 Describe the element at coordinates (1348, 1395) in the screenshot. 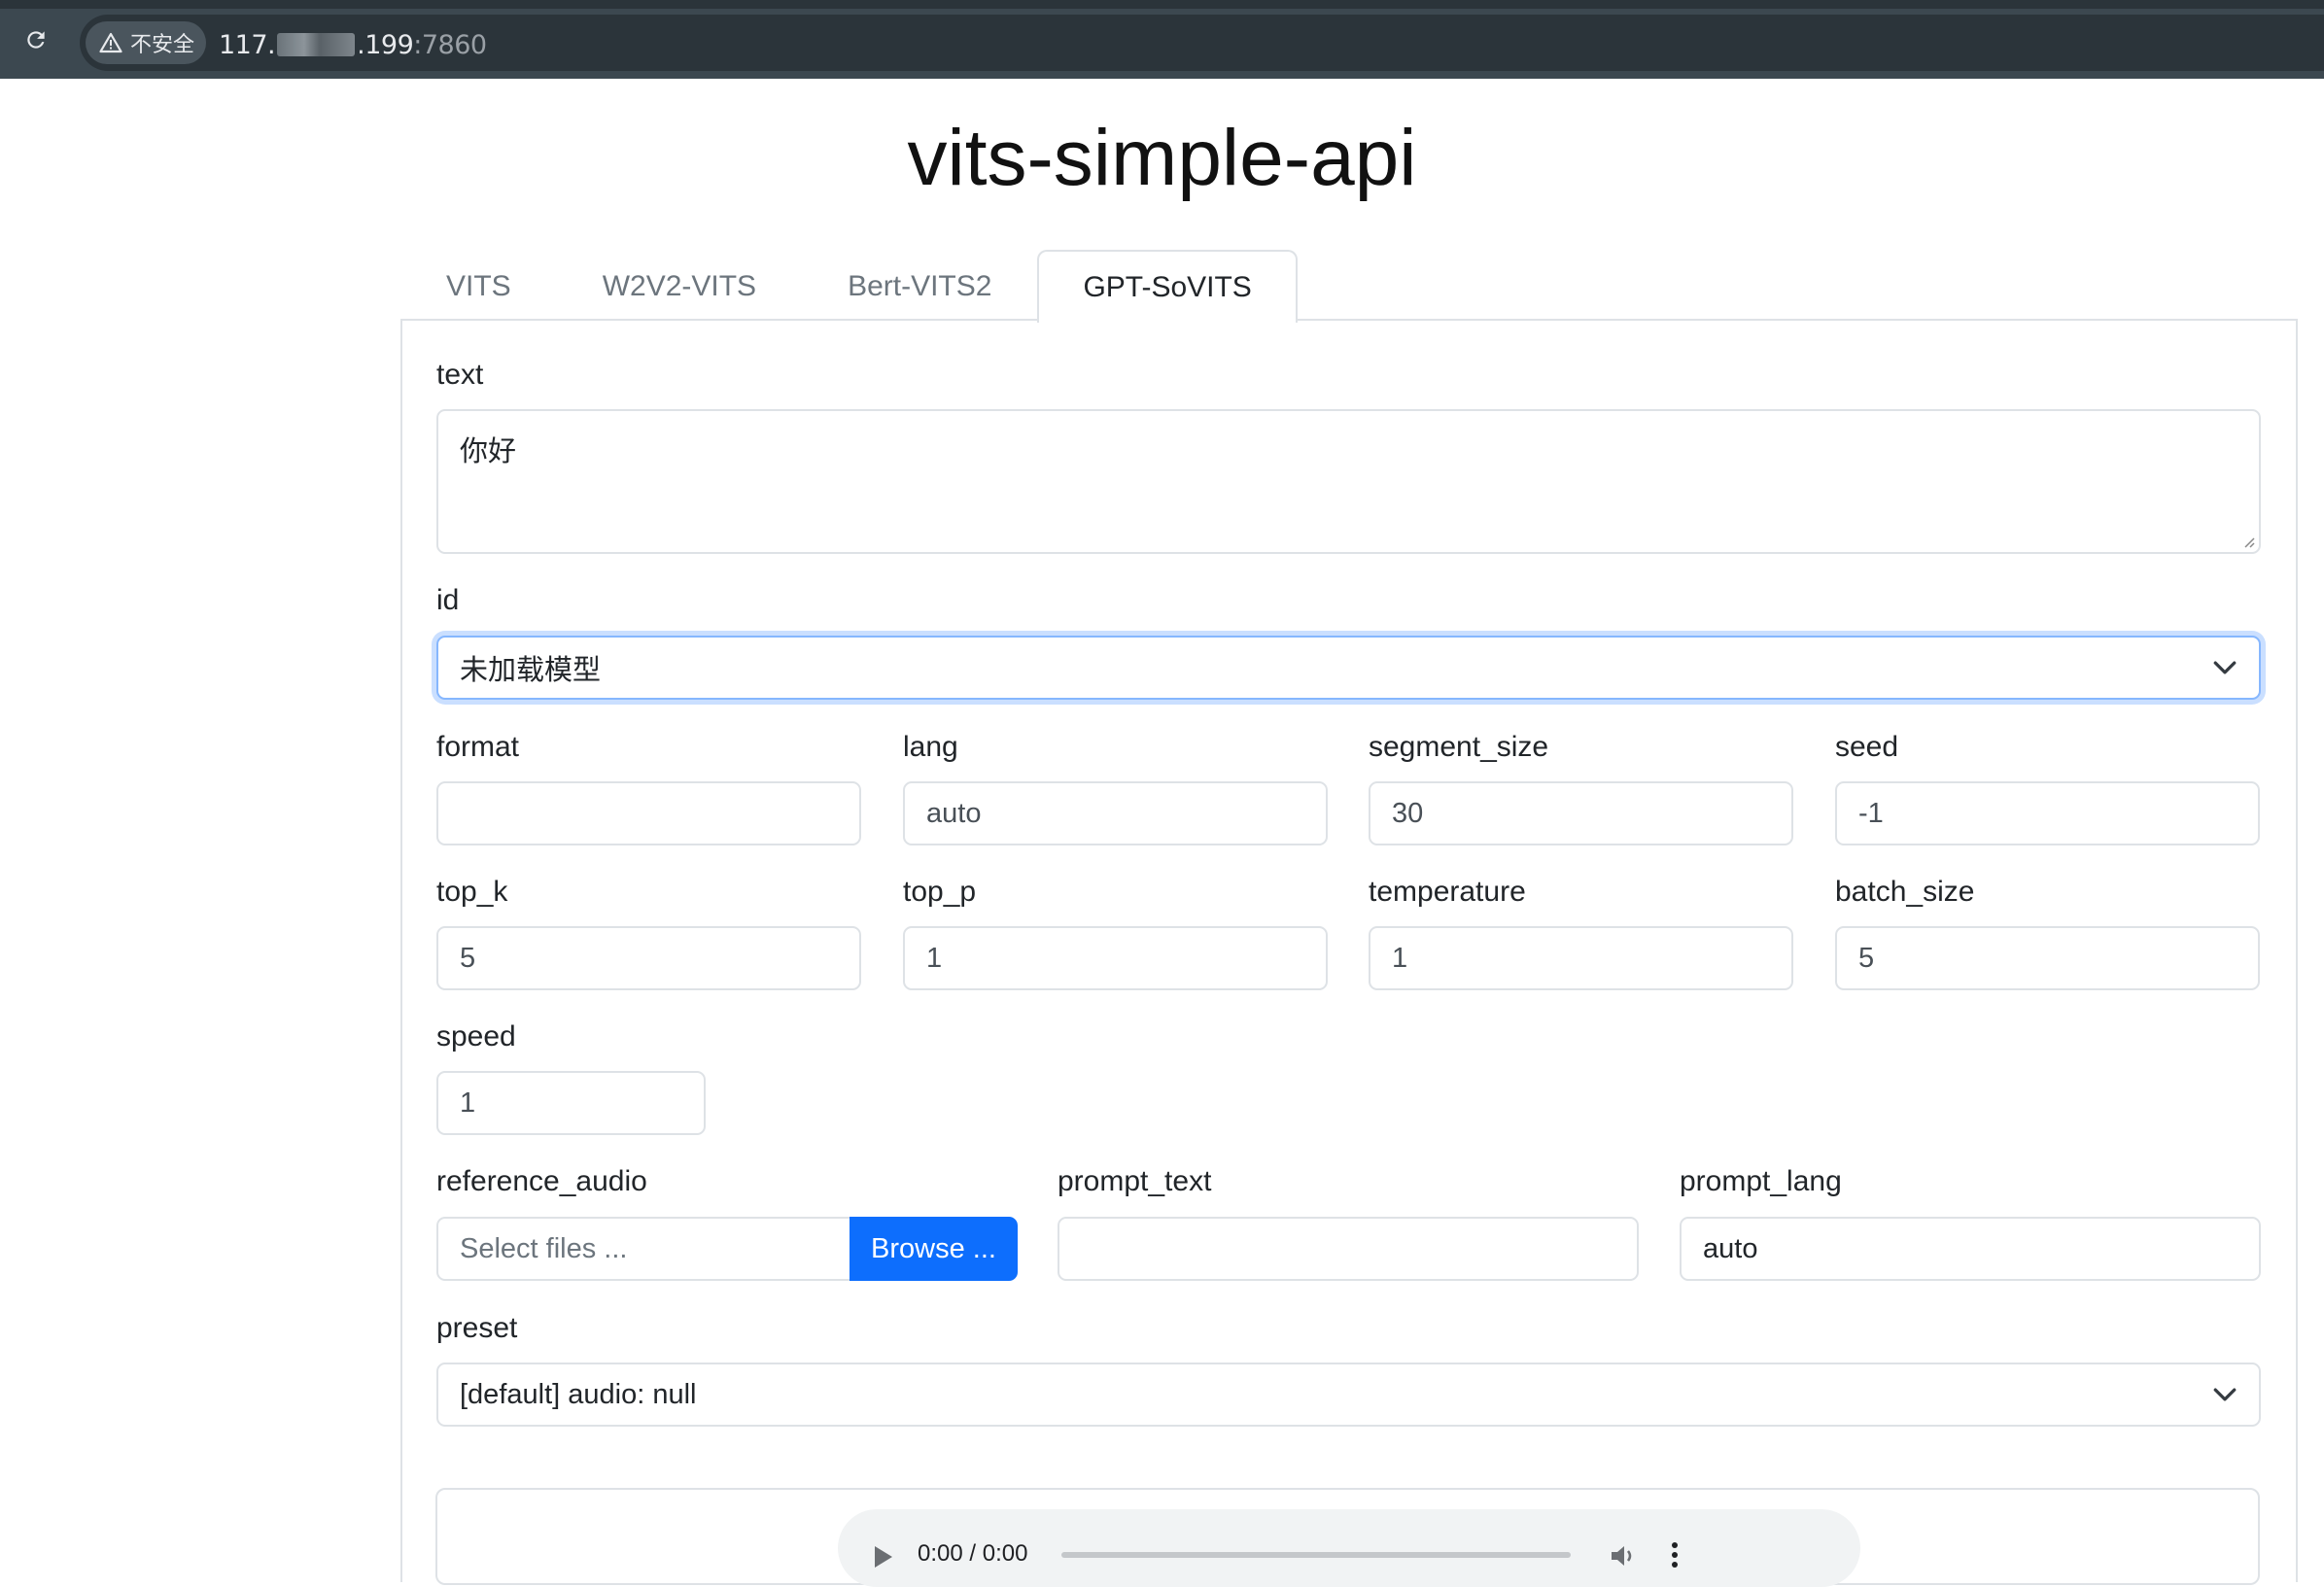

I see `preset-select: [default] audio: null` at that location.